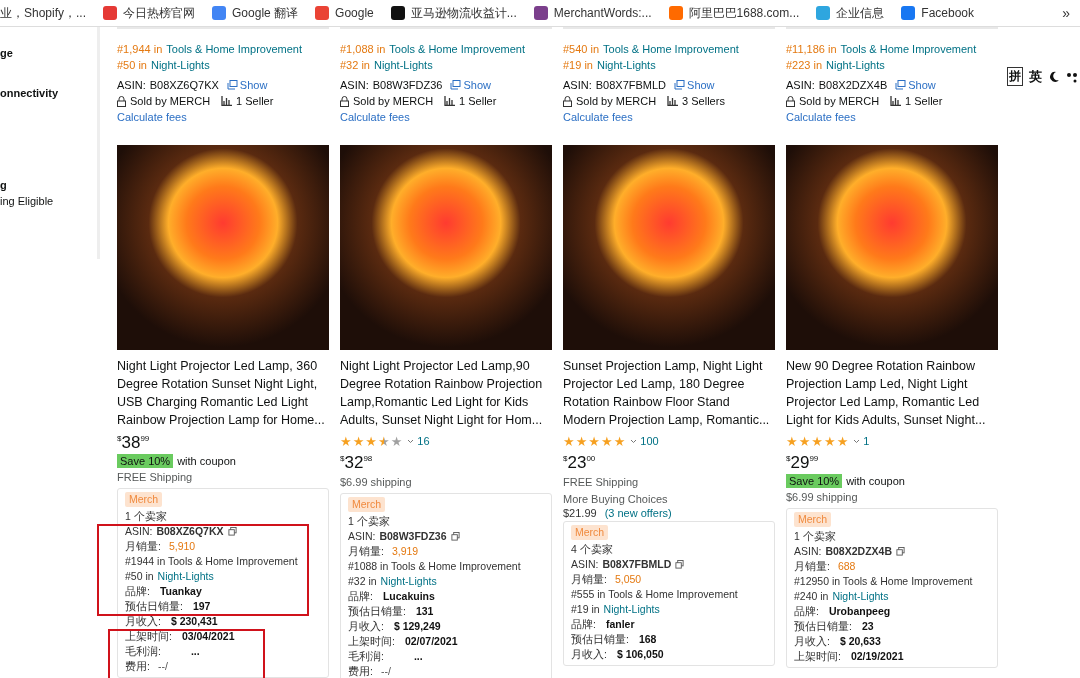  I want to click on seller-count: 1 个卖家, so click(369, 521).